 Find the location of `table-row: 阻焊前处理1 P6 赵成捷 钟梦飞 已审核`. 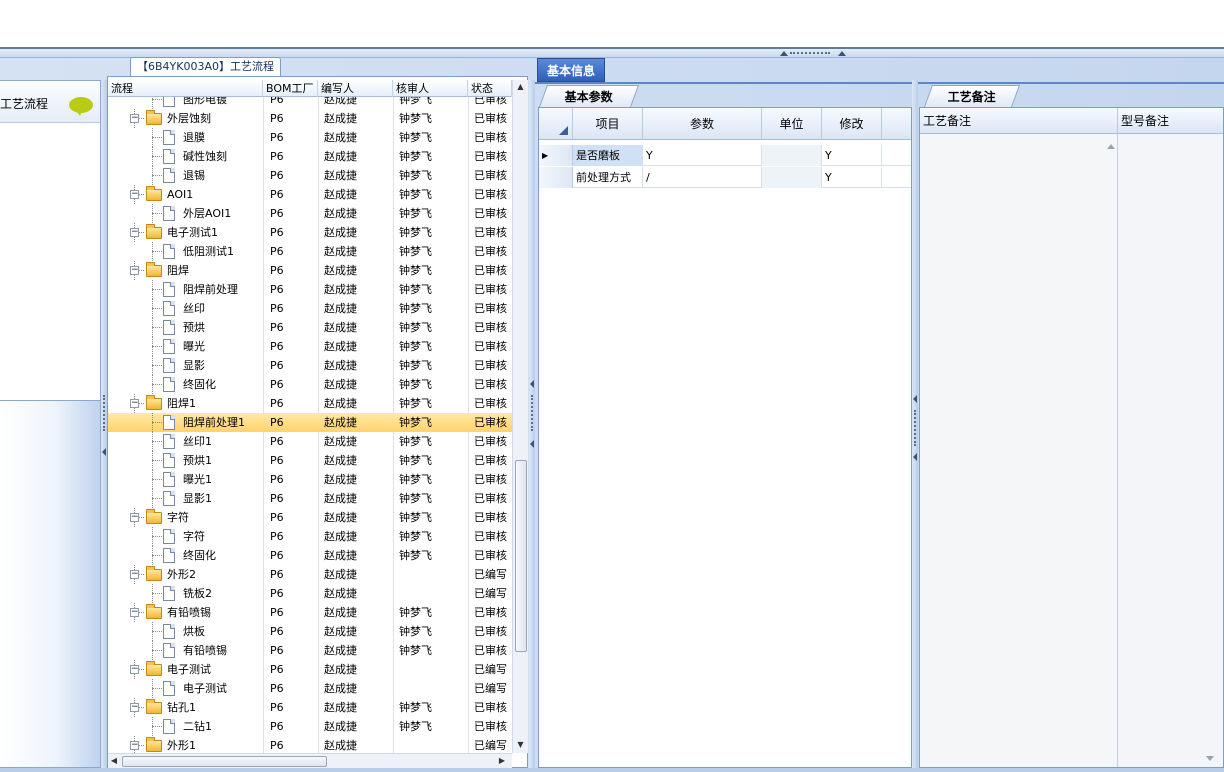

table-row: 阻焊前处理1 P6 赵成捷 钟梦飞 已审核 is located at coordinates (310, 422).